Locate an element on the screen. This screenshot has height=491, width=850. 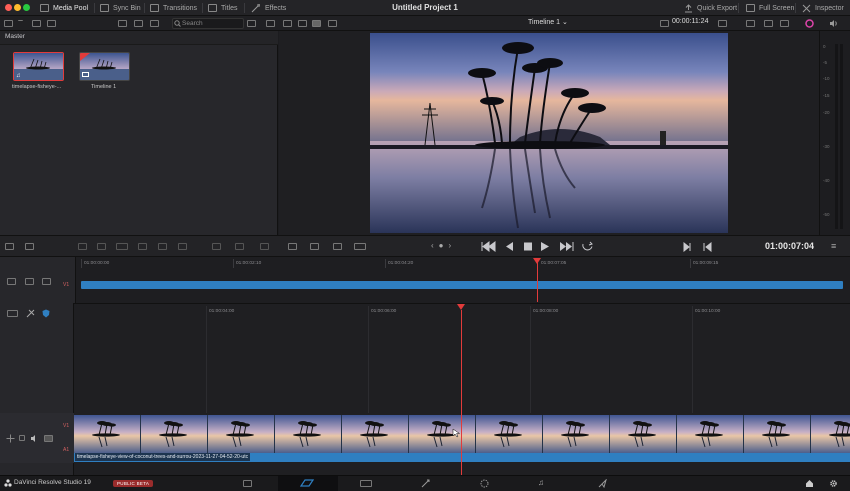
link-track-icon is located at coordinates (46, 281).